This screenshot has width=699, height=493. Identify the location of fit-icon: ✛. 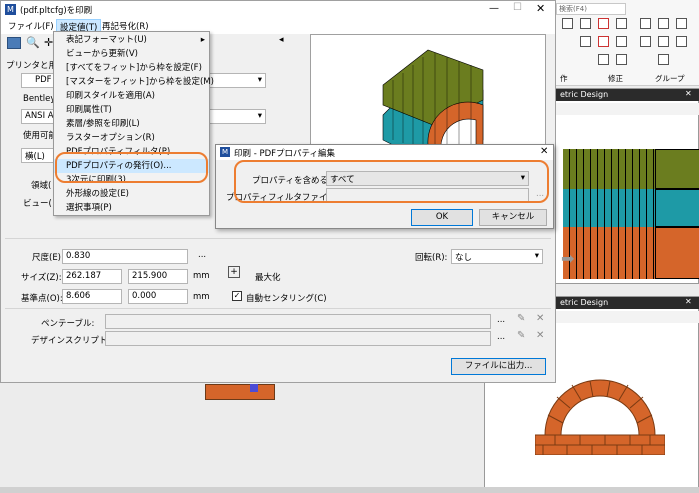
(48, 42).